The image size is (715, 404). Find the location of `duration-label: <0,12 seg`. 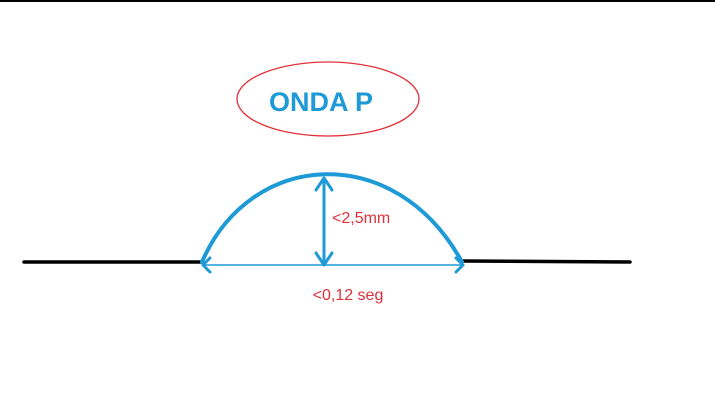

duration-label: <0,12 seg is located at coordinates (348, 295).